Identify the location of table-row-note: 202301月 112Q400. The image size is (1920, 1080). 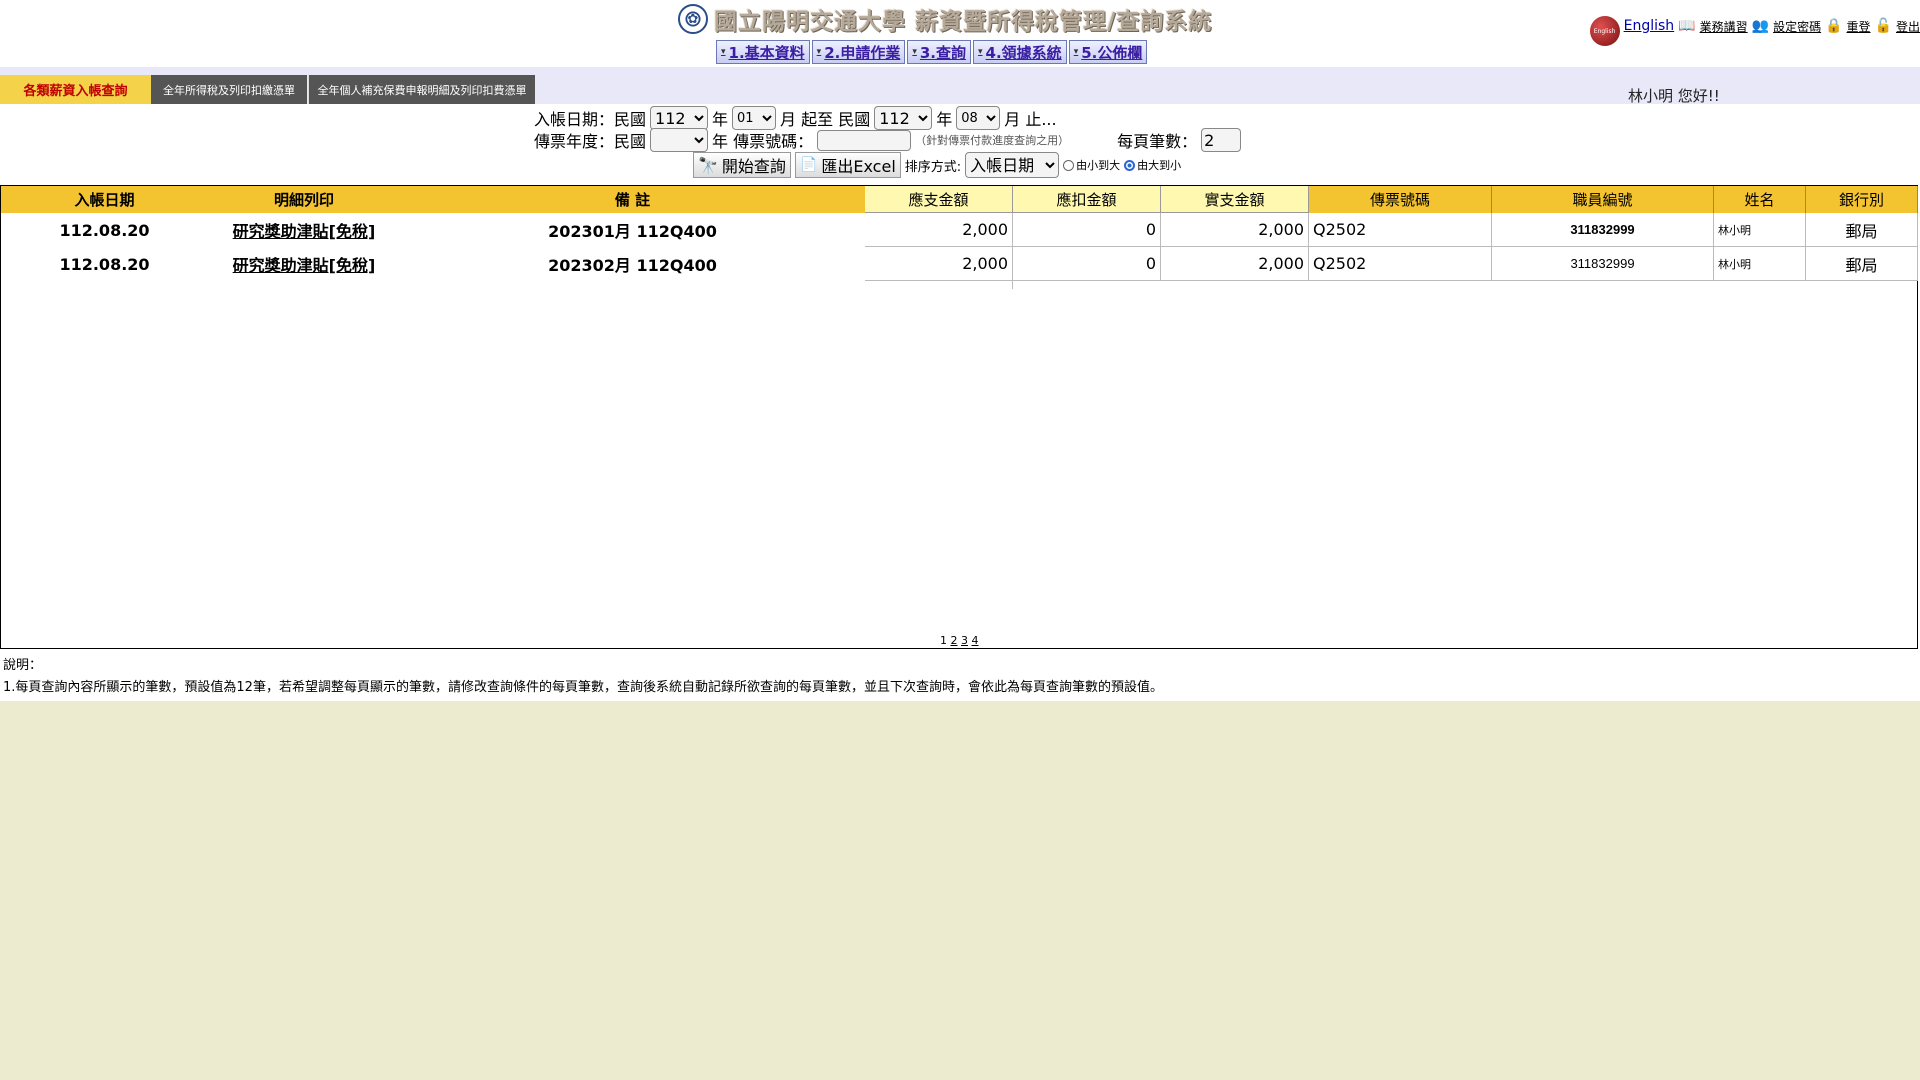
(632, 231).